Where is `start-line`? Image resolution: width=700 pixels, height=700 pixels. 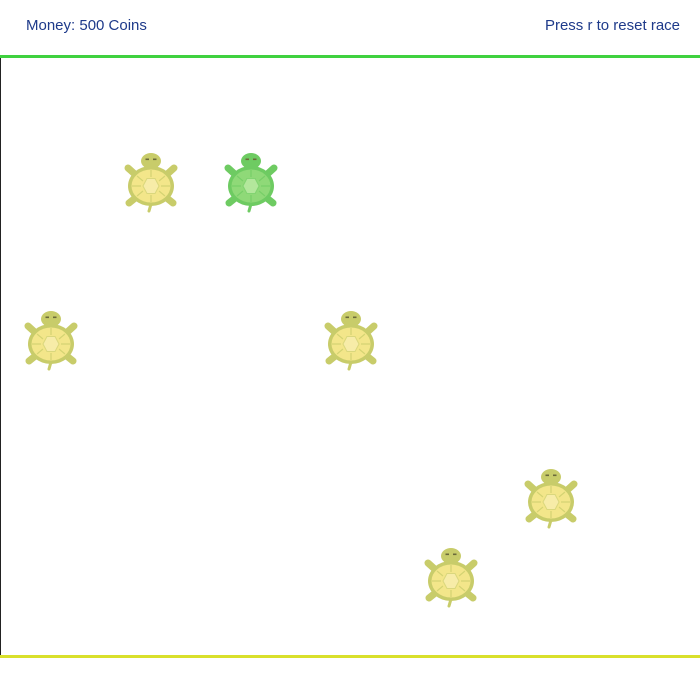 start-line is located at coordinates (350, 56).